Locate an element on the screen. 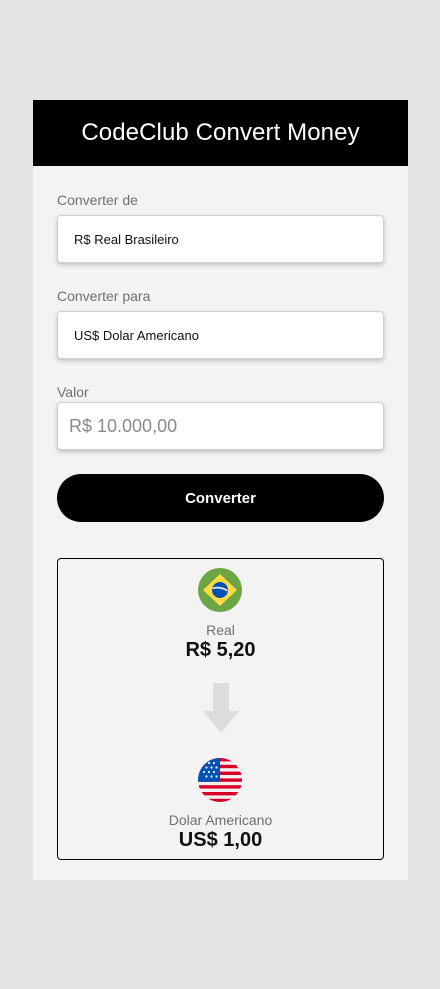 Image resolution: width=440 pixels, height=989 pixels. to-currency-amount: US$ 1,00 is located at coordinates (220, 840).